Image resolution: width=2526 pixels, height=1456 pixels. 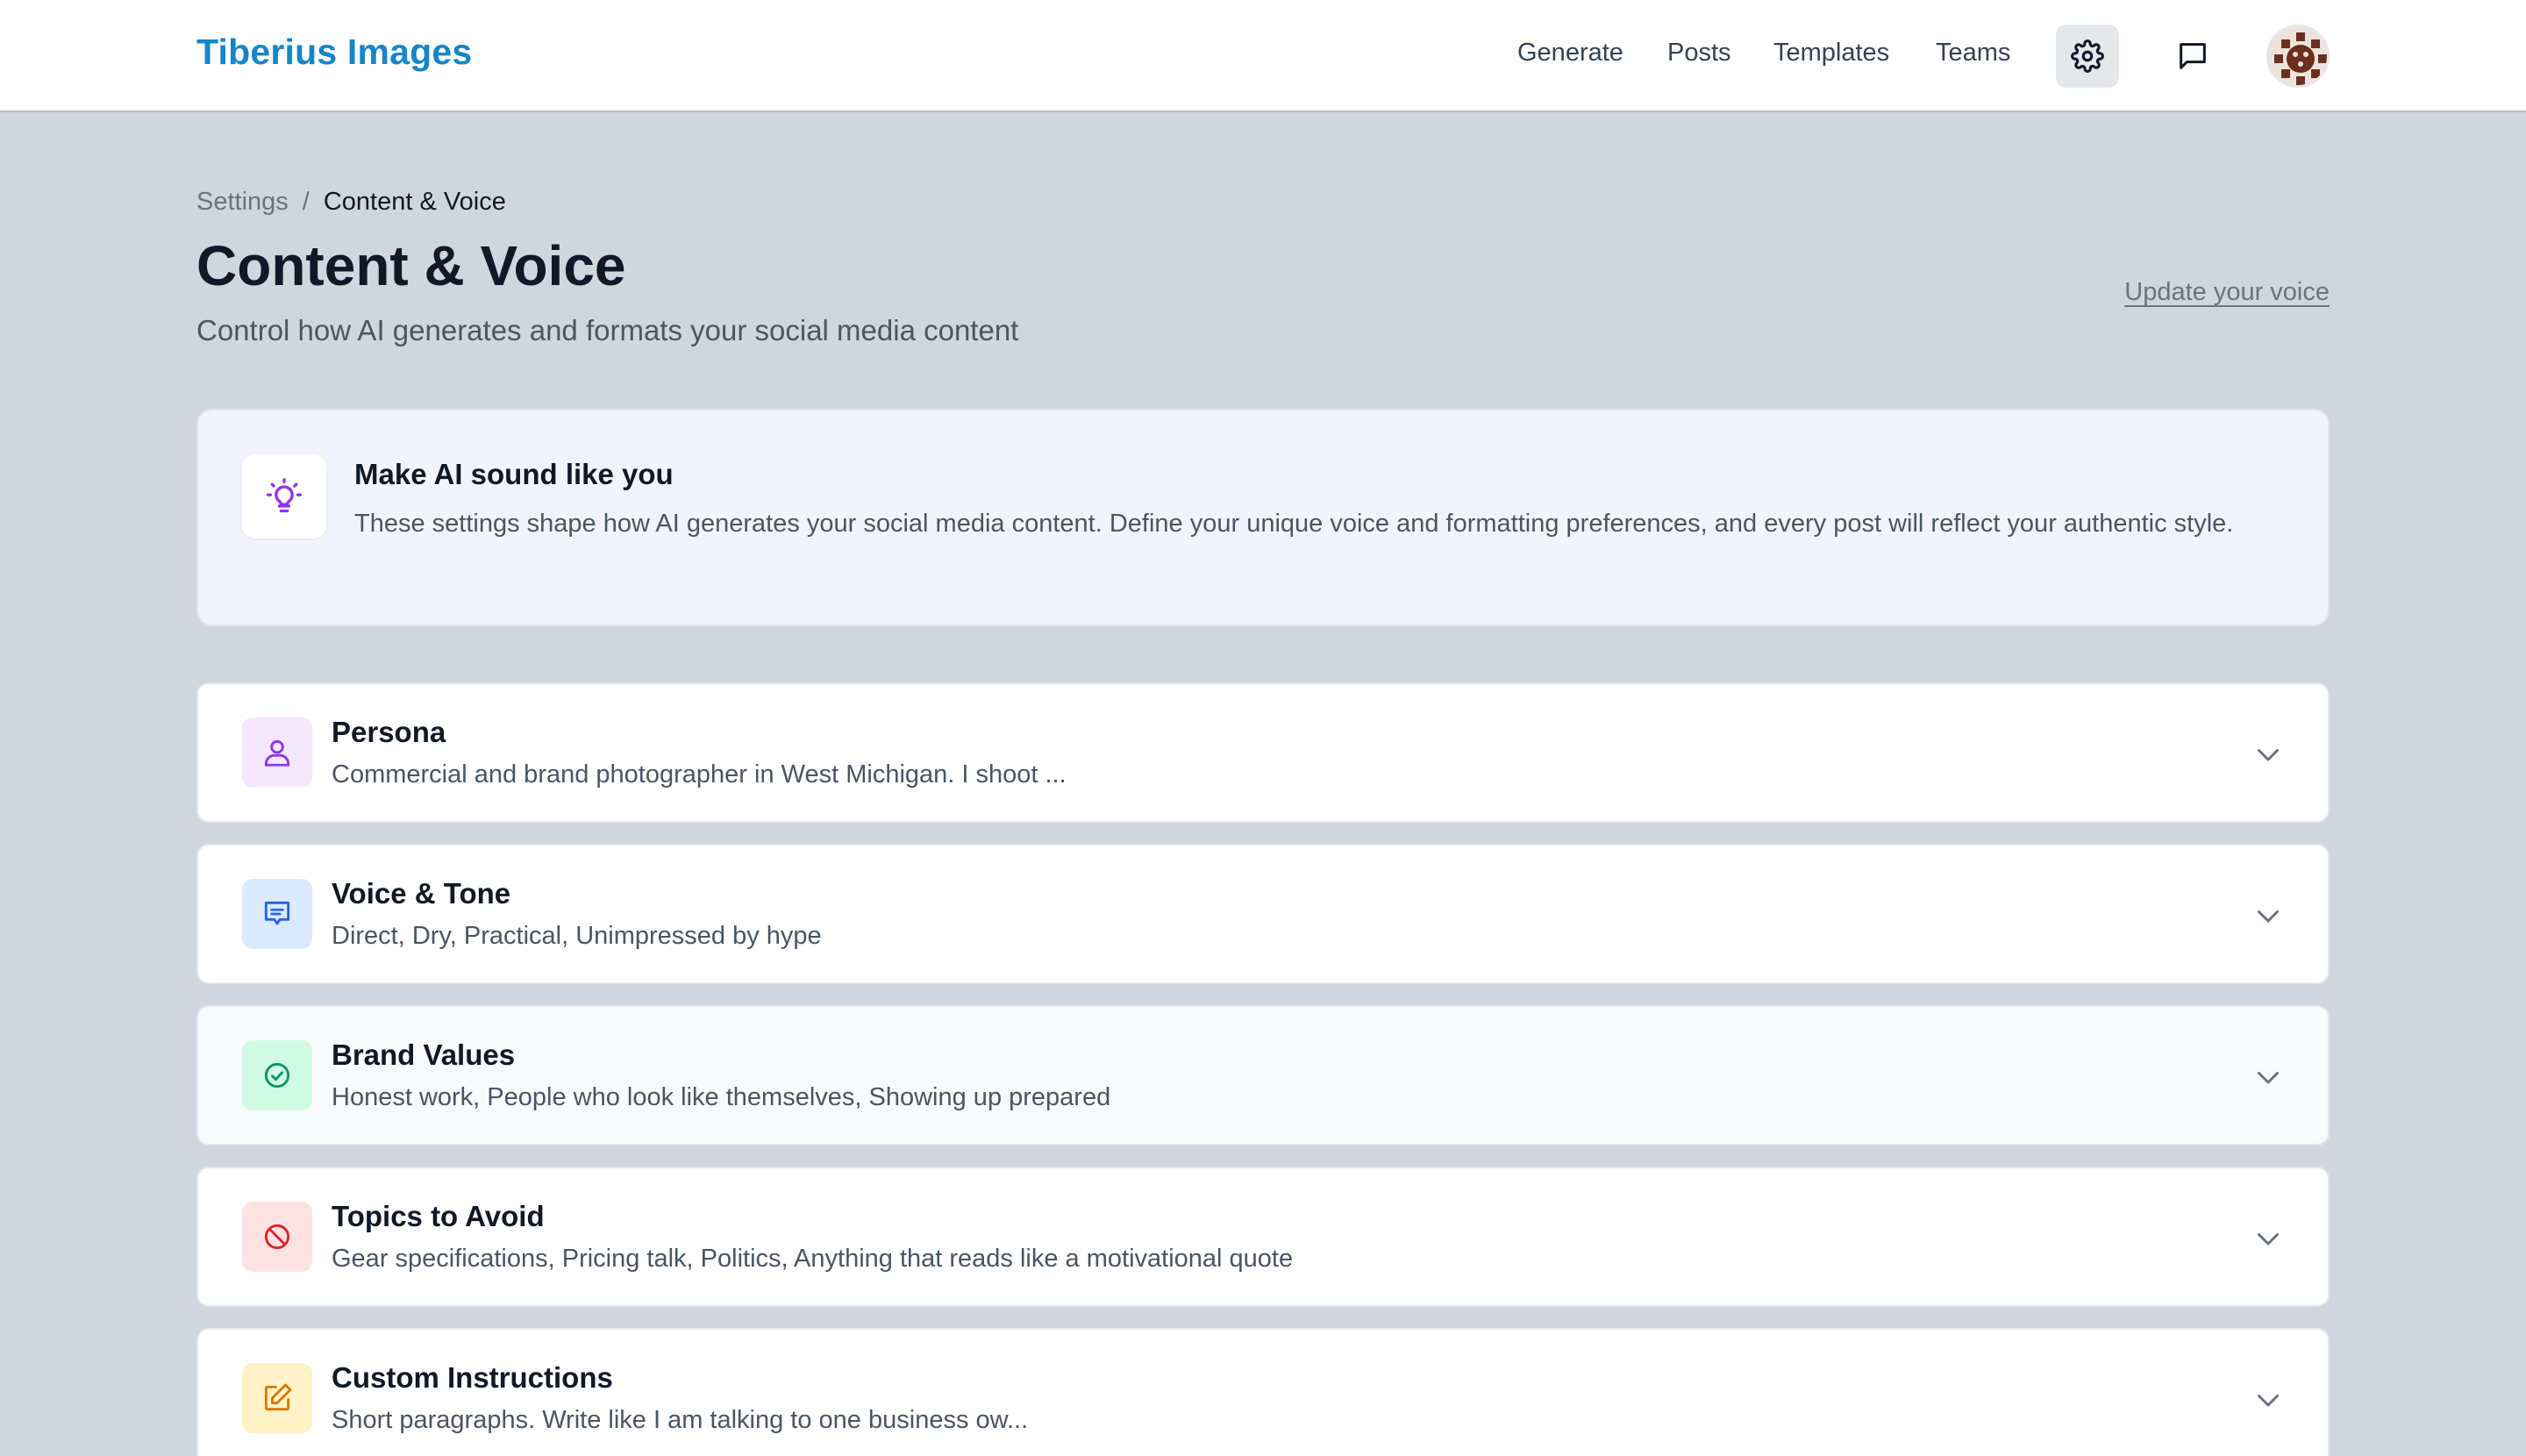 I want to click on brand-values-icon-box, so click(x=277, y=1075).